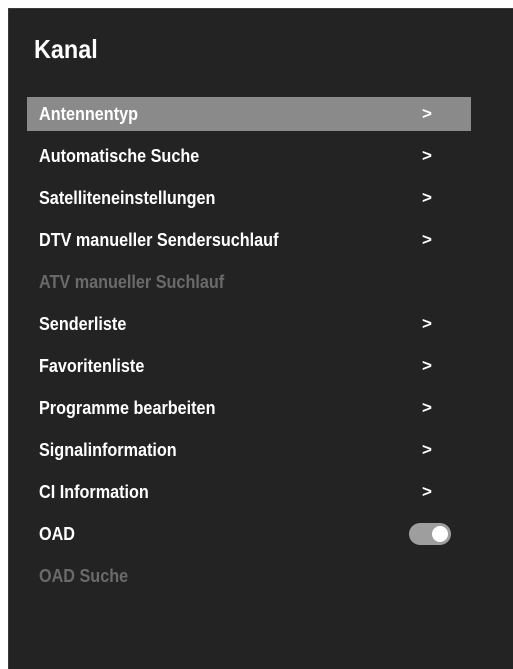  I want to click on menu-item-label: Satelliteneinstellungen, so click(127, 197).